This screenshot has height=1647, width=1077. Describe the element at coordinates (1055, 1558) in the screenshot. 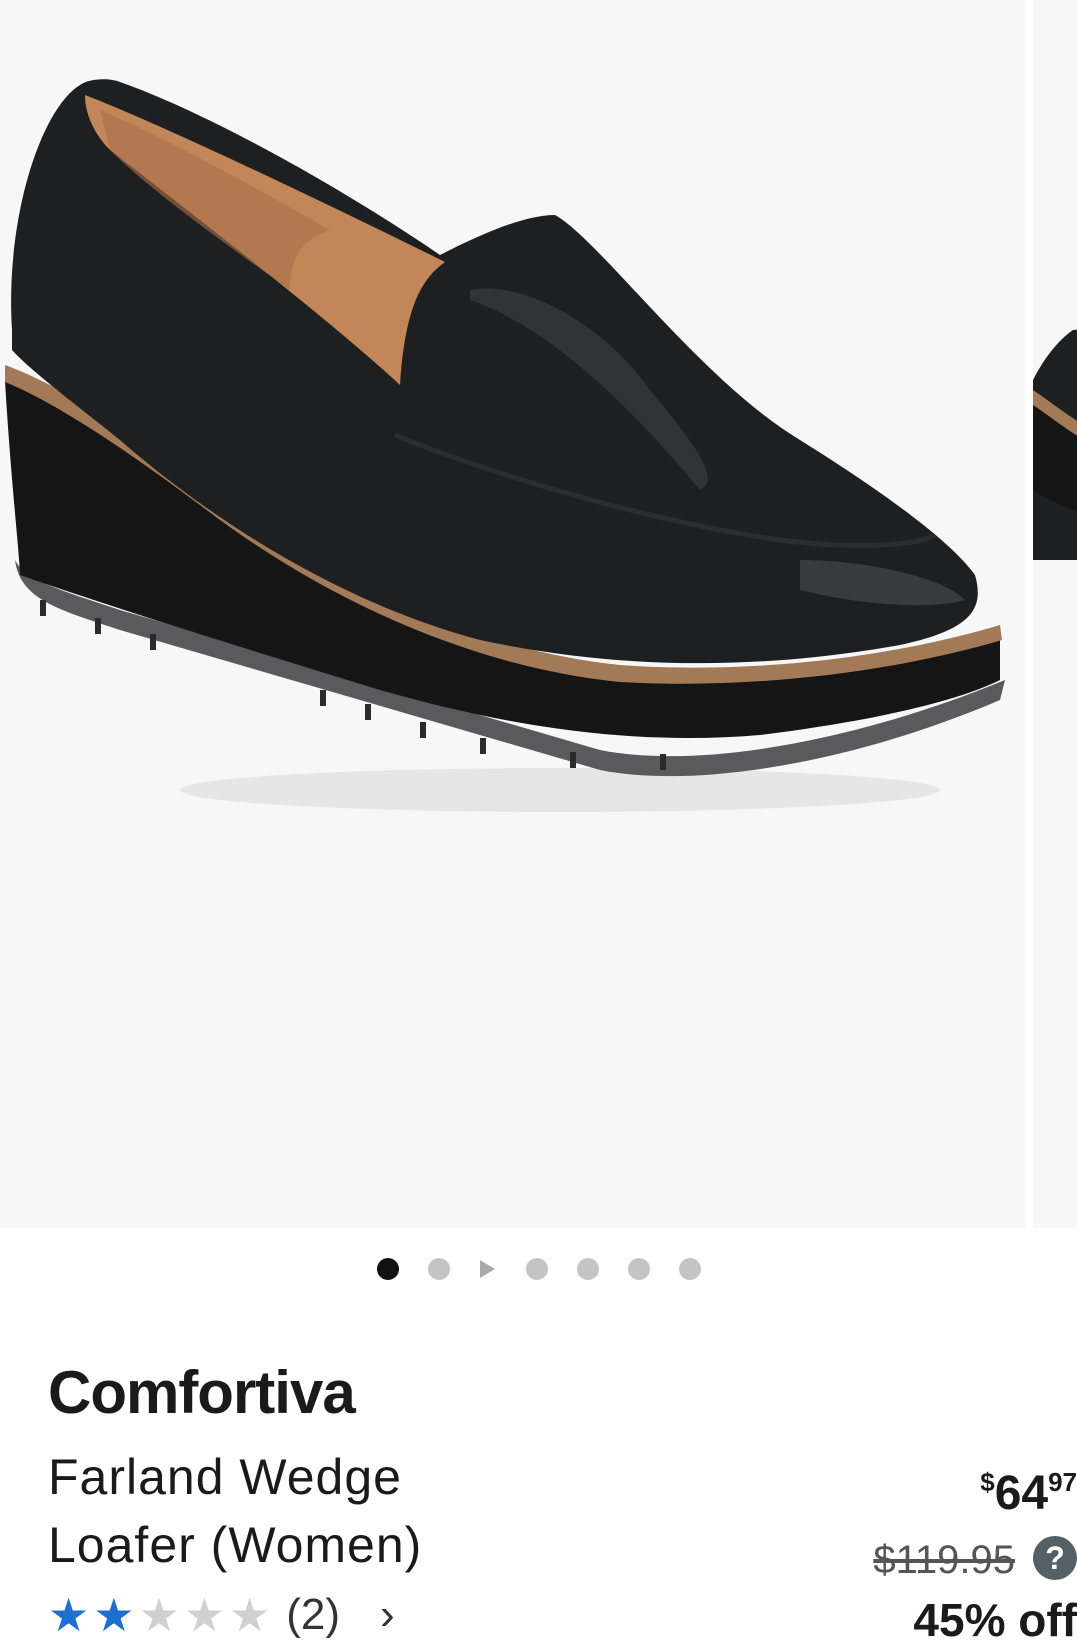

I see `price-help-icon: ?` at that location.